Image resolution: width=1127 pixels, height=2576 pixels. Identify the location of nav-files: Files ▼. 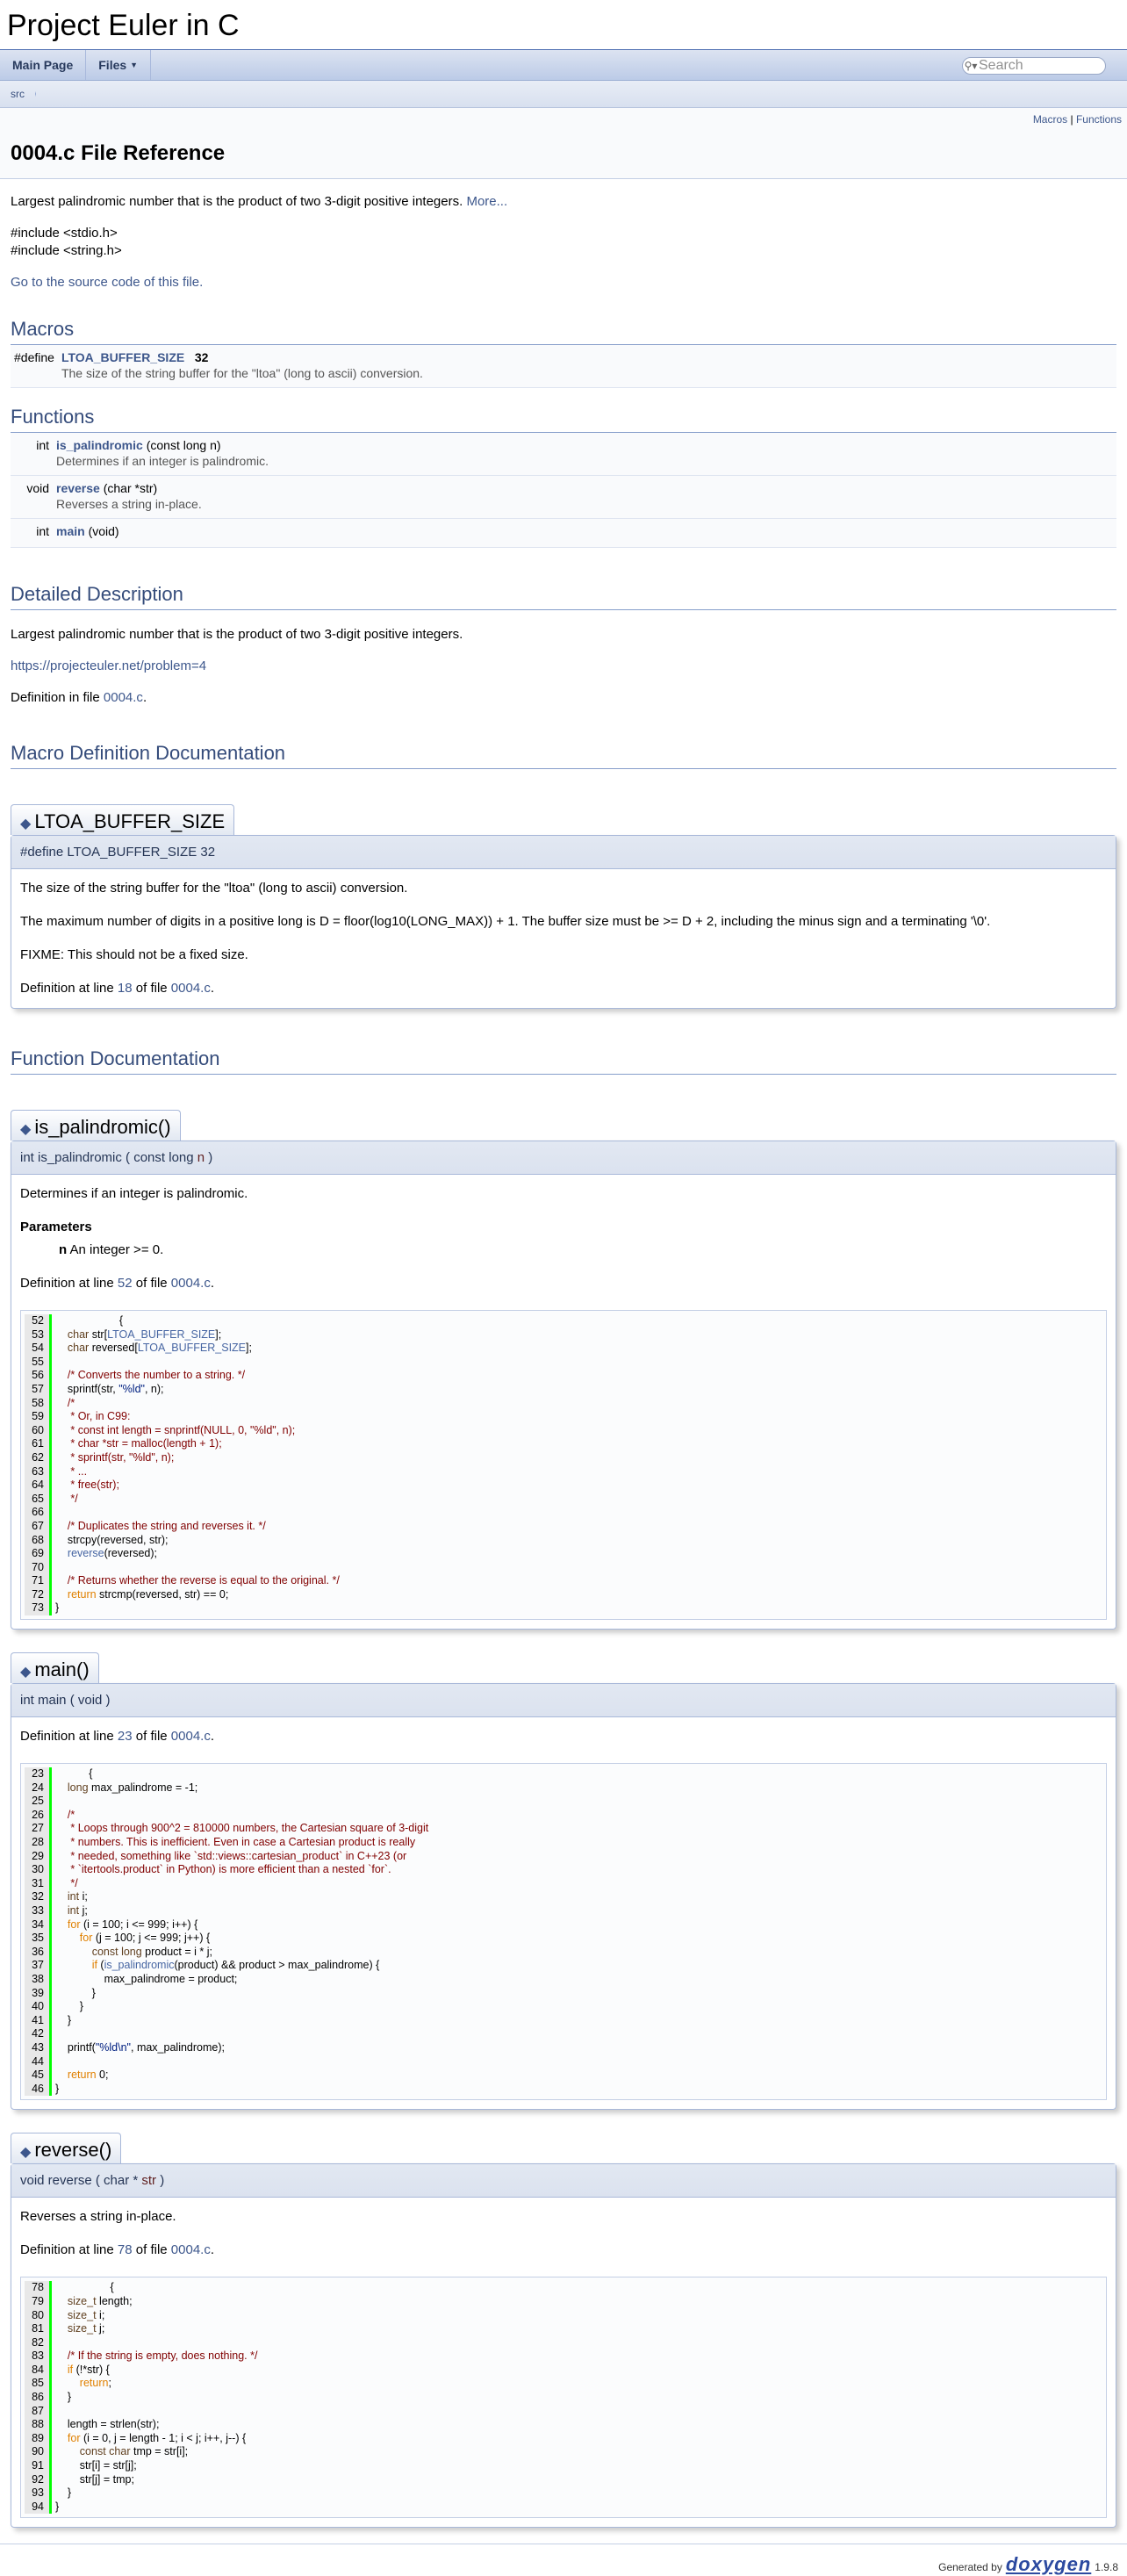
(119, 65).